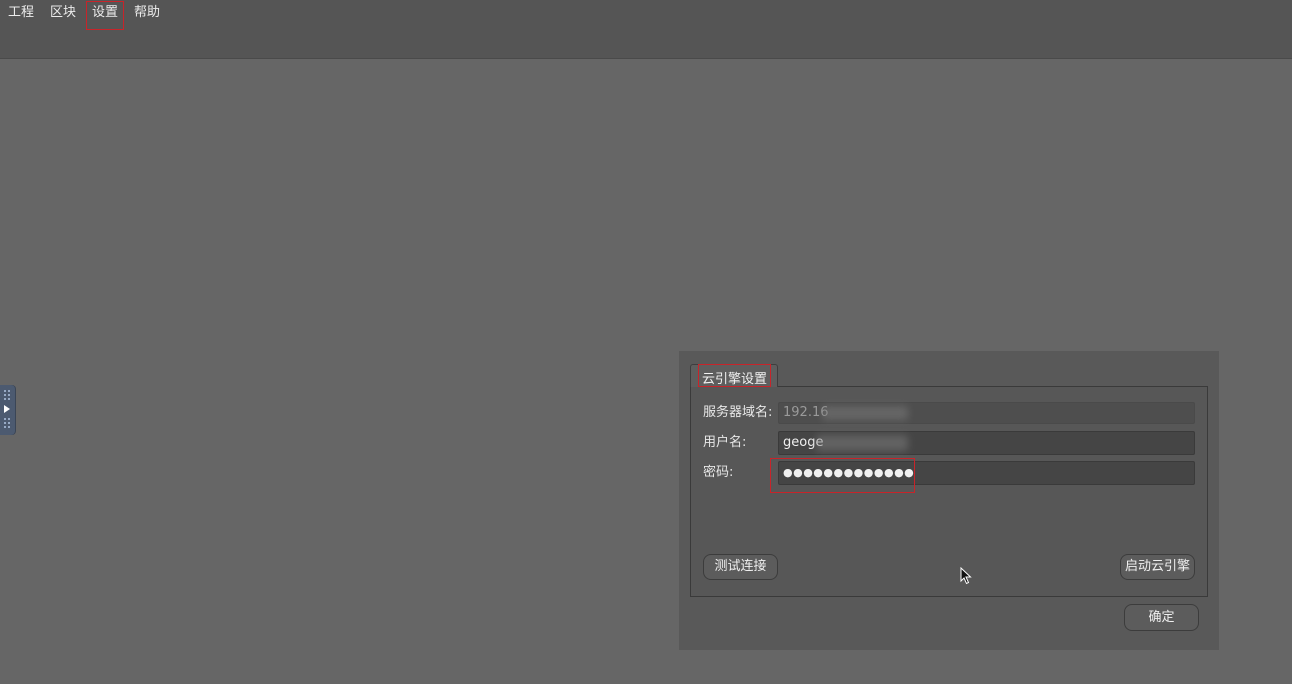 The width and height of the screenshot is (1292, 684). I want to click on menu-help: 帮助, so click(147, 13).